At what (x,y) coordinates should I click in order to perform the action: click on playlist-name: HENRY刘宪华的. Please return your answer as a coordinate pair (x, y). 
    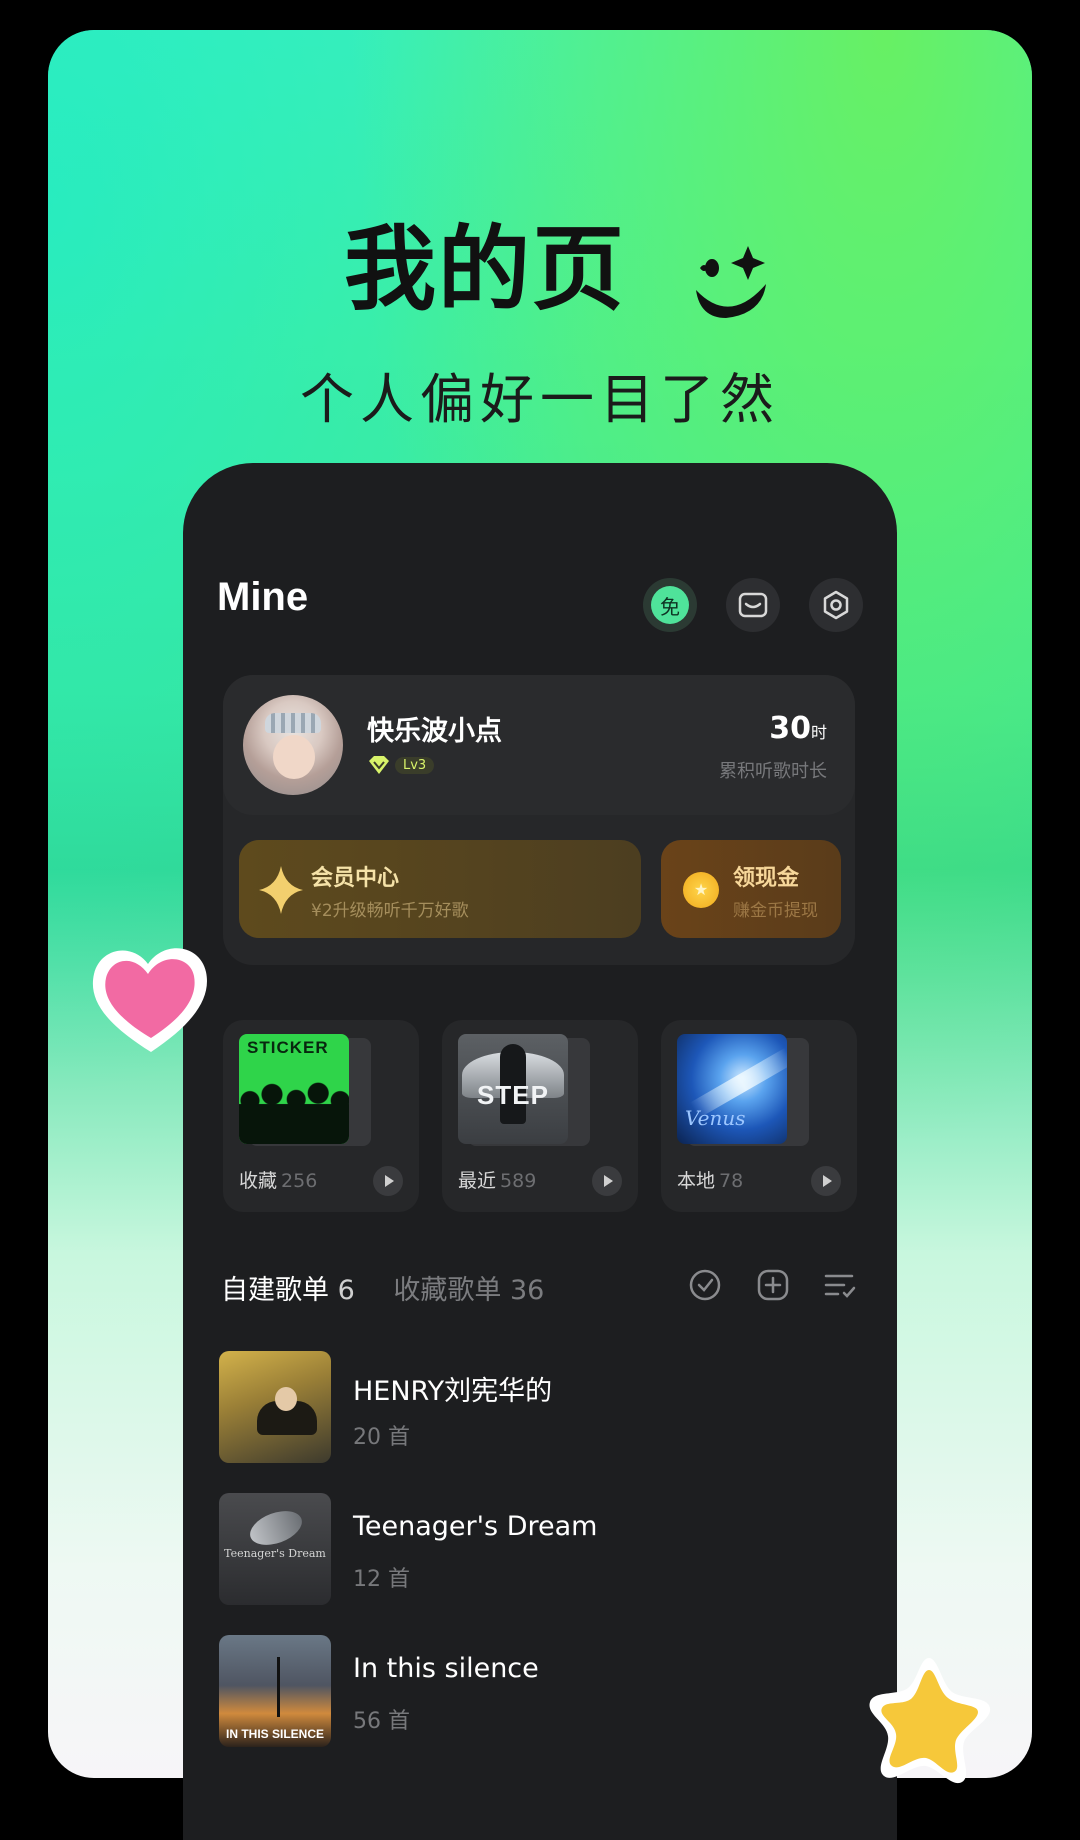
    Looking at the image, I should click on (453, 1391).